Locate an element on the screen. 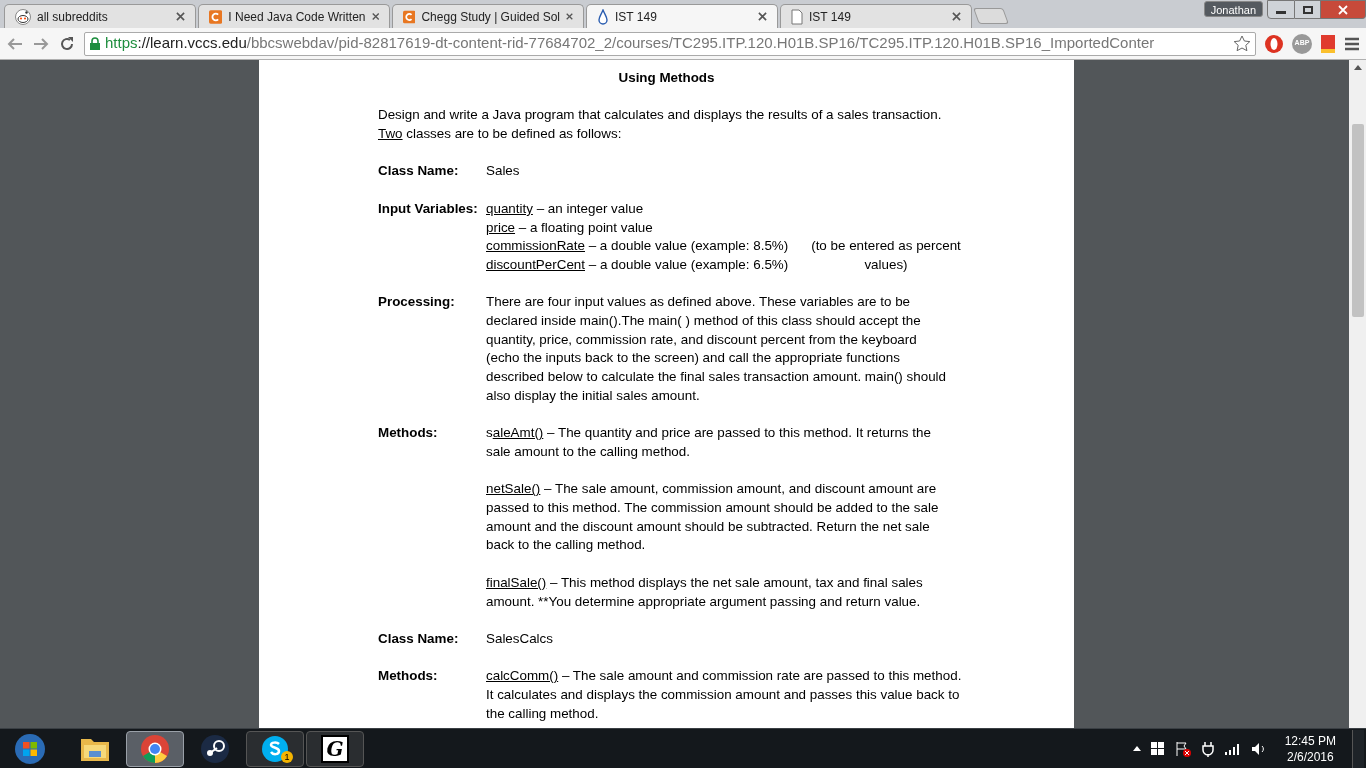 Image resolution: width=1366 pixels, height=768 pixels. scrollbar-thumb is located at coordinates (1357, 220).